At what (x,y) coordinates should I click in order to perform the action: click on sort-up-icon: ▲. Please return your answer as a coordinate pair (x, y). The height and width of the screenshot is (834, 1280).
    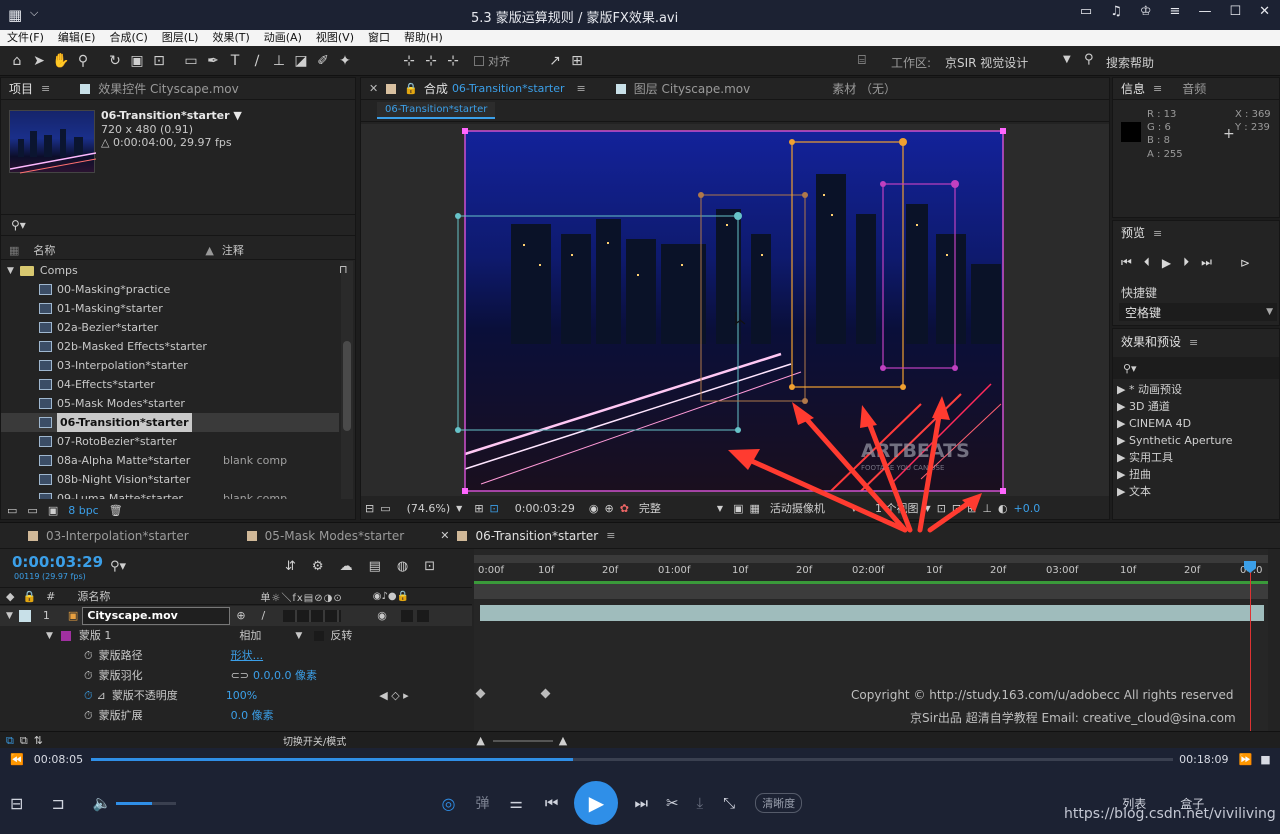
    Looking at the image, I should click on (209, 250).